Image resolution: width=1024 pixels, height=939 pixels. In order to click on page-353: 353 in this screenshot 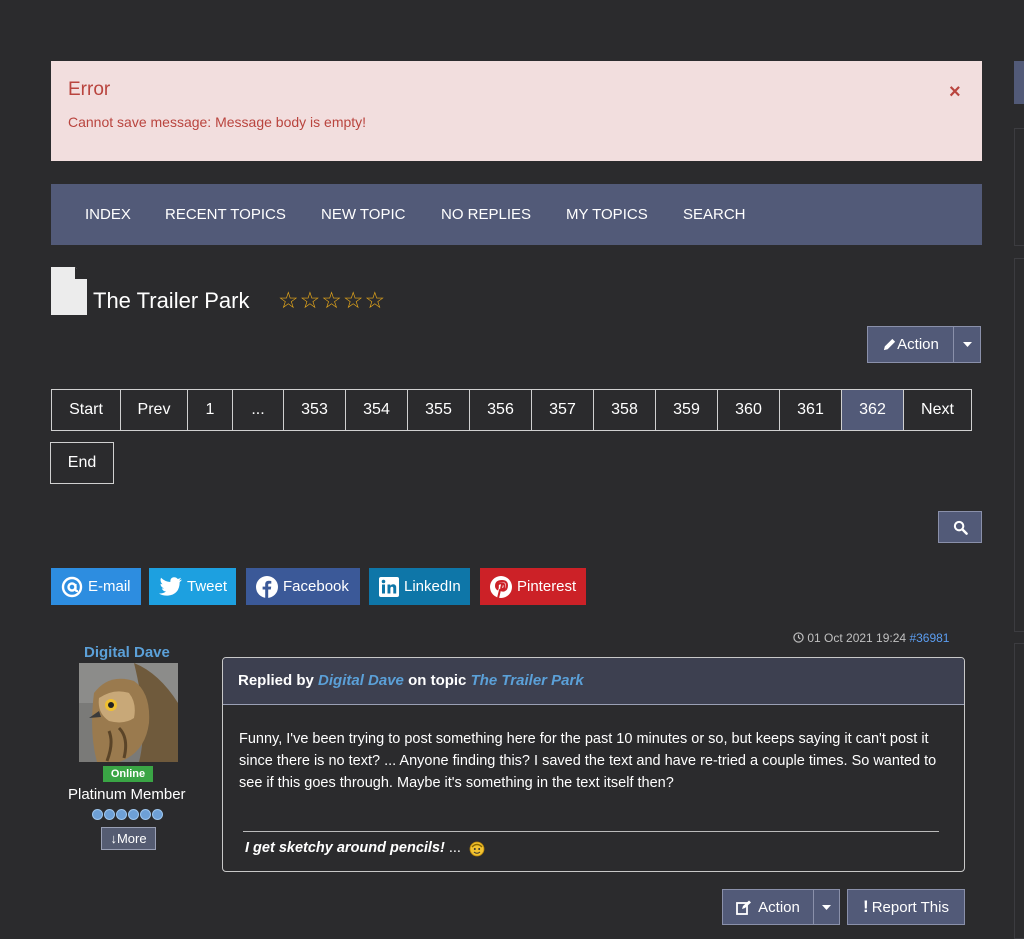, I will do `click(314, 410)`.